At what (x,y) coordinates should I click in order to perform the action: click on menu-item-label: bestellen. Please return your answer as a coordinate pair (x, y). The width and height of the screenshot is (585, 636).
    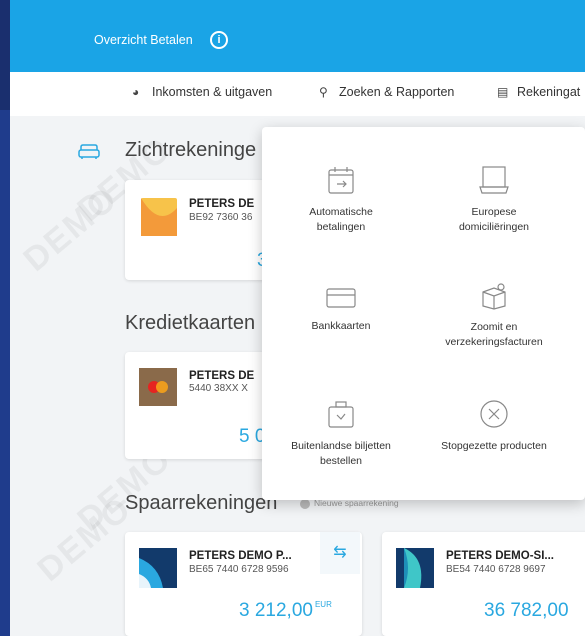
    Looking at the image, I should click on (341, 461).